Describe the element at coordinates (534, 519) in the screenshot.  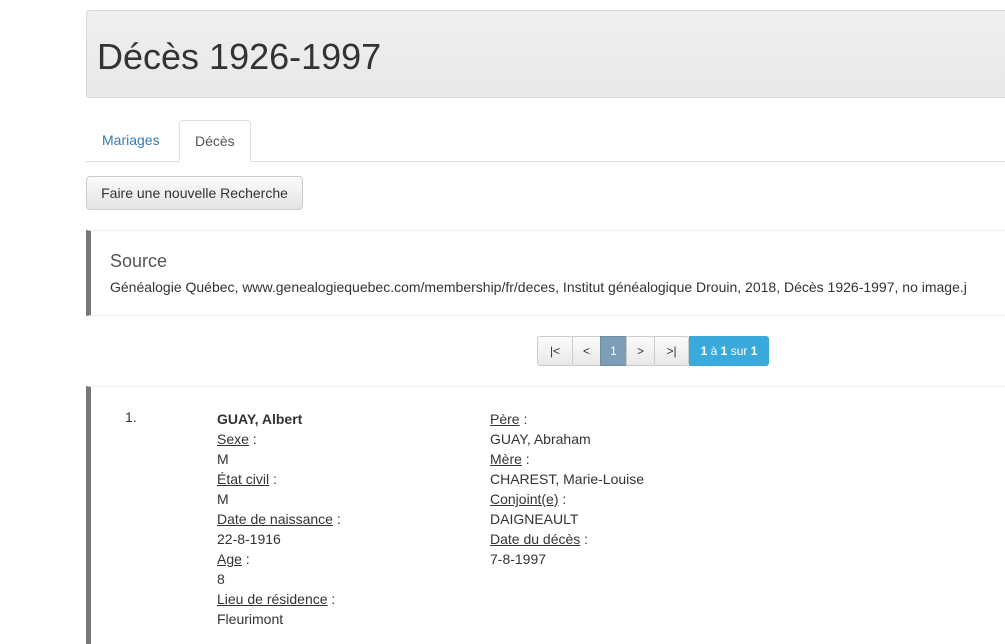
I see `field-conjoint-value: DAIGNEAULT` at that location.